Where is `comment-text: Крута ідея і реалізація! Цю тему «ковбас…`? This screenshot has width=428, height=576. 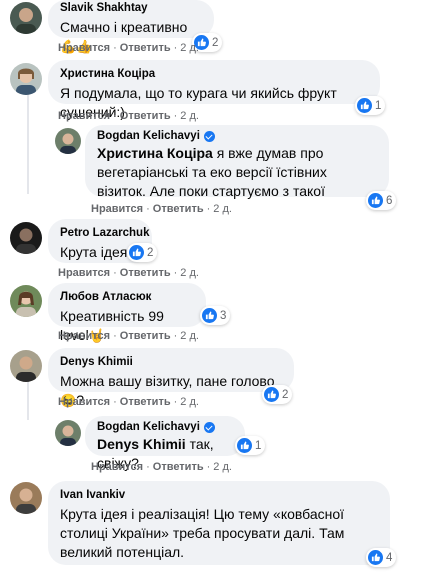 comment-text: Крута ідея і реалізація! Цю тему «ковбас… is located at coordinates (202, 533).